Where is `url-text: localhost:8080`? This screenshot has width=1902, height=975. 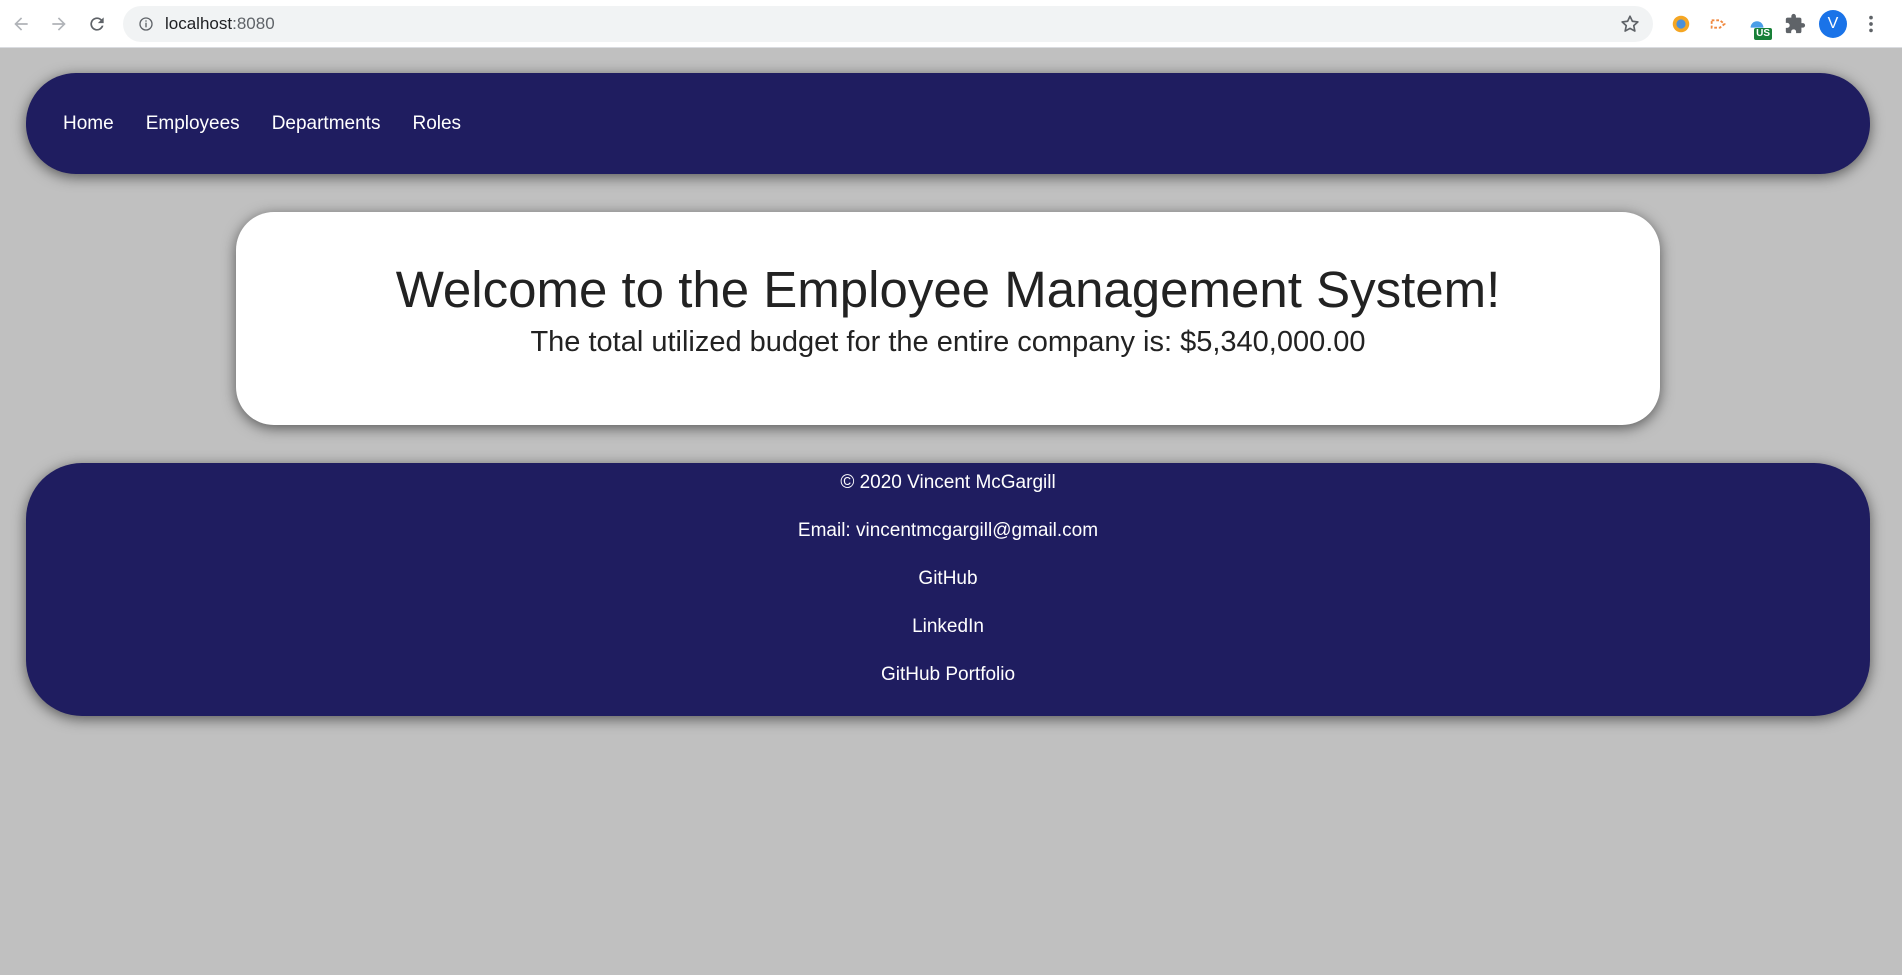 url-text: localhost:8080 is located at coordinates (220, 24).